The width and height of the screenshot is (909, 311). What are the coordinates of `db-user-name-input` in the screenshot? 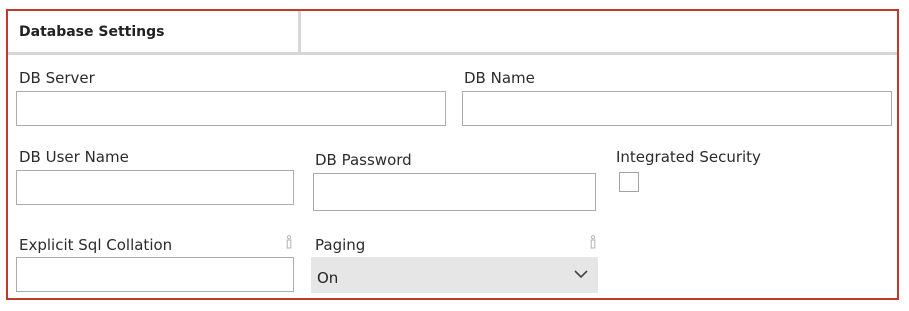 It's located at (155, 187).